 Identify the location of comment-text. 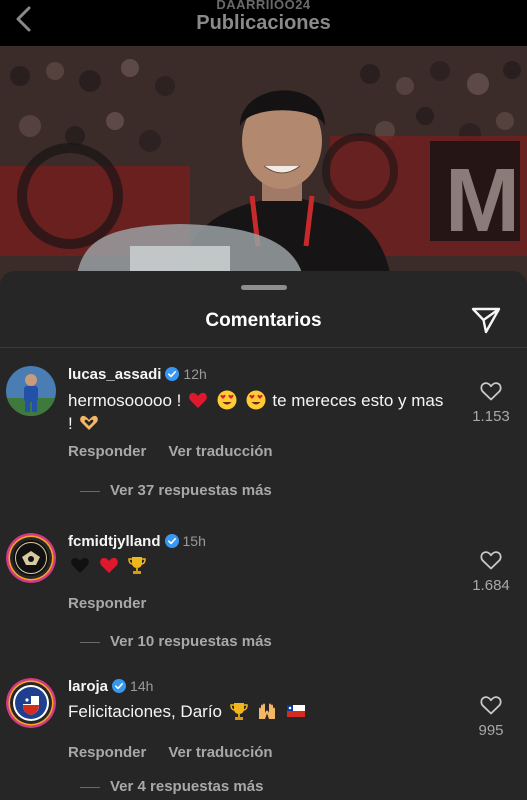
(258, 565).